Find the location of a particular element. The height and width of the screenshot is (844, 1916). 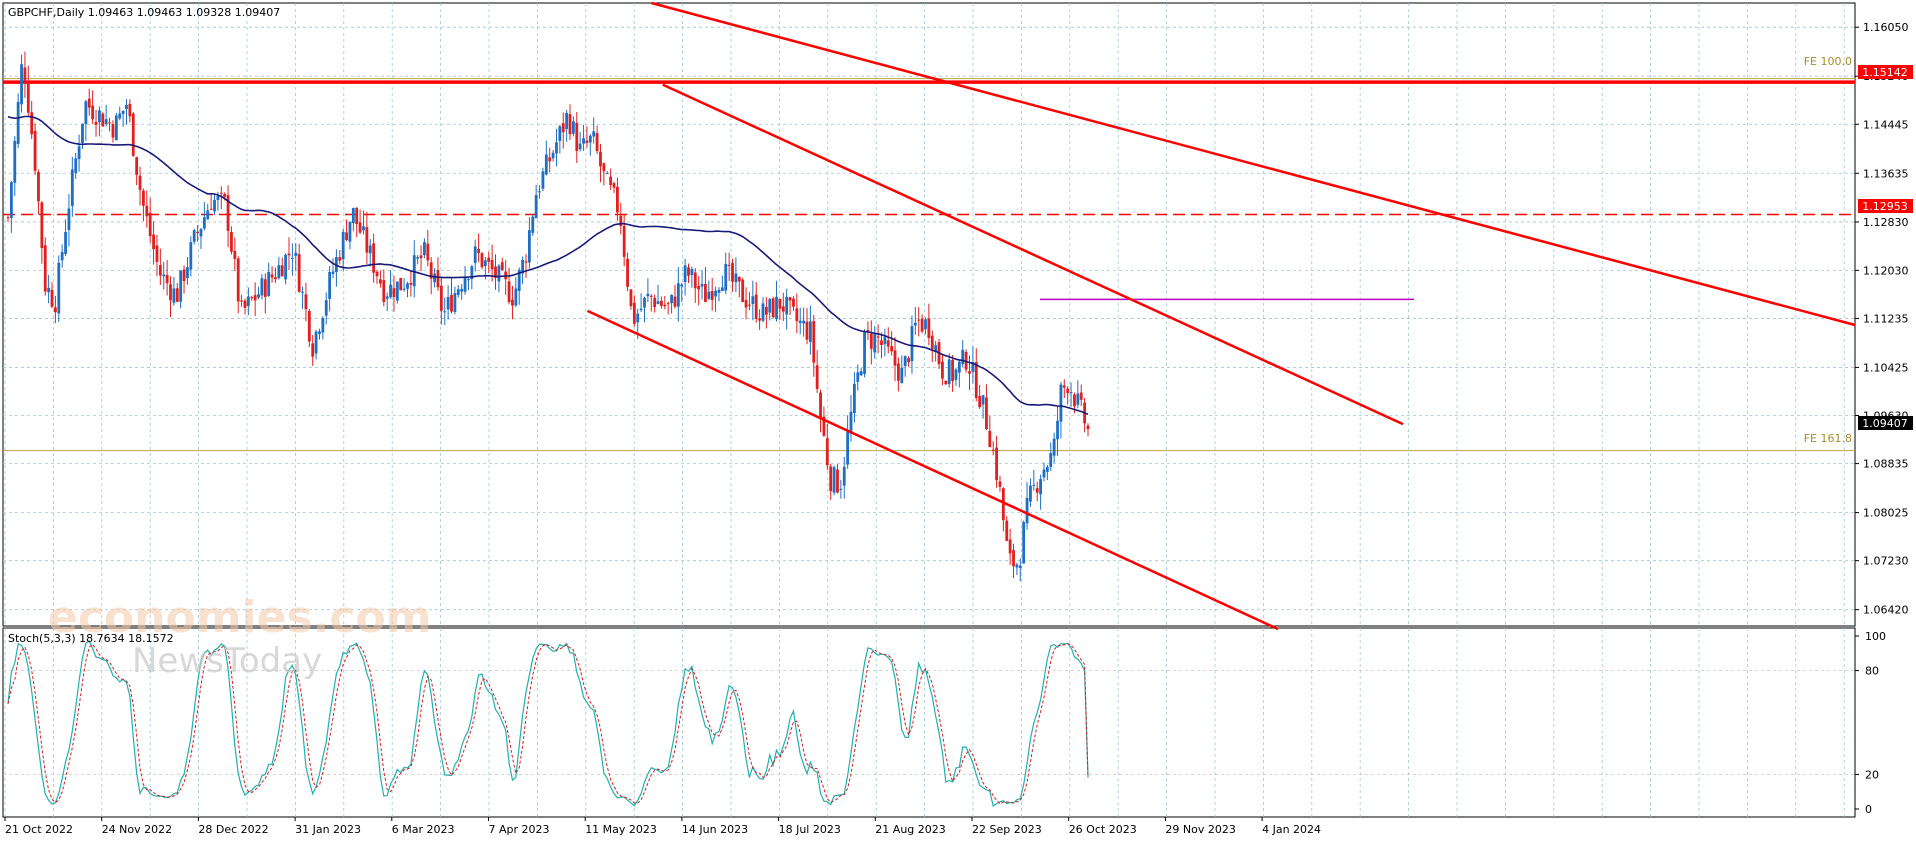

price-tick-label: 1.06420 is located at coordinates (1886, 610).